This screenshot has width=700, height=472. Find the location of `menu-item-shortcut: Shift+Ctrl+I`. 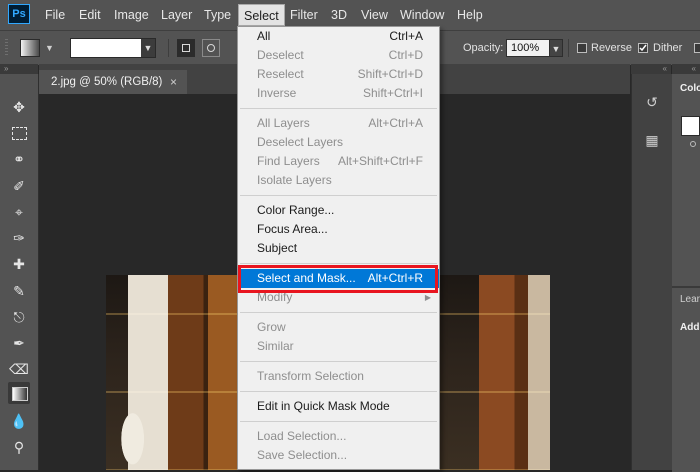

menu-item-shortcut: Shift+Ctrl+I is located at coordinates (392, 93).